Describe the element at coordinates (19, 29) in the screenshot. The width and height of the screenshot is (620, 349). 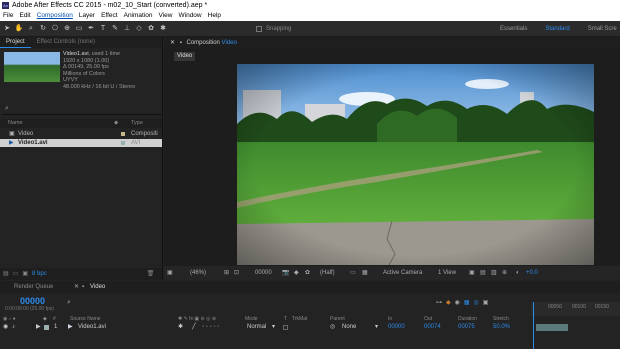
I see `hand-tool-icon: ✋` at that location.